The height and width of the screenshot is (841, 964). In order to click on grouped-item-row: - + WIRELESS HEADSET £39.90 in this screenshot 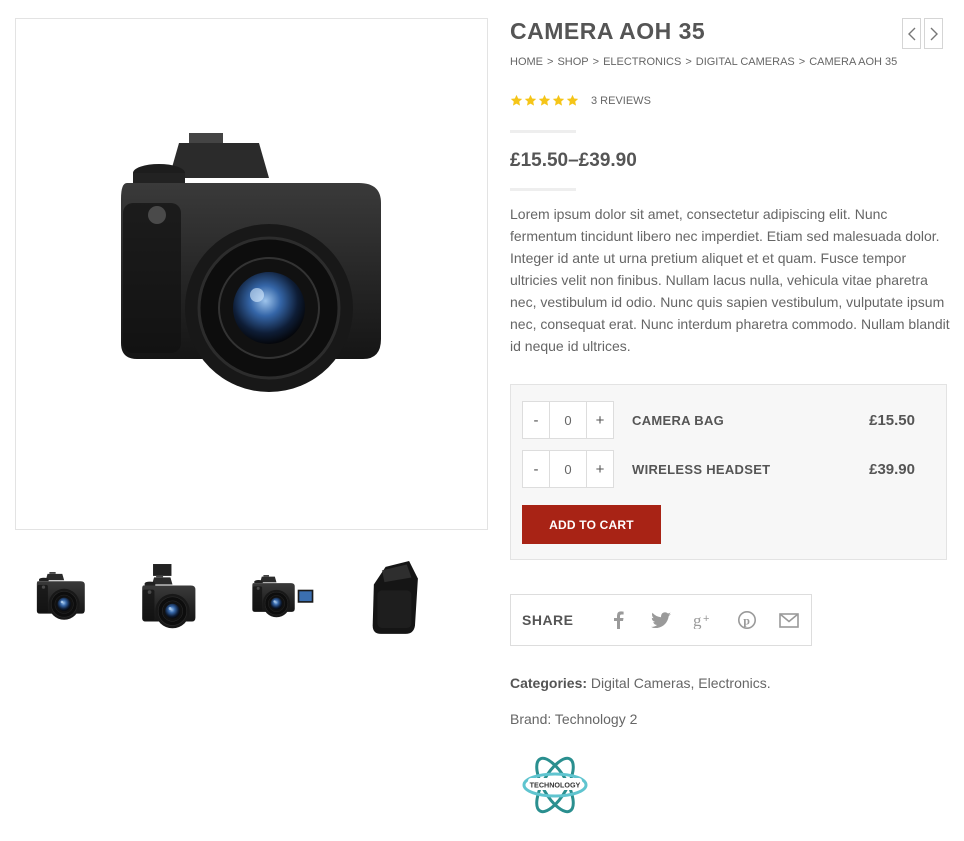, I will do `click(729, 469)`.